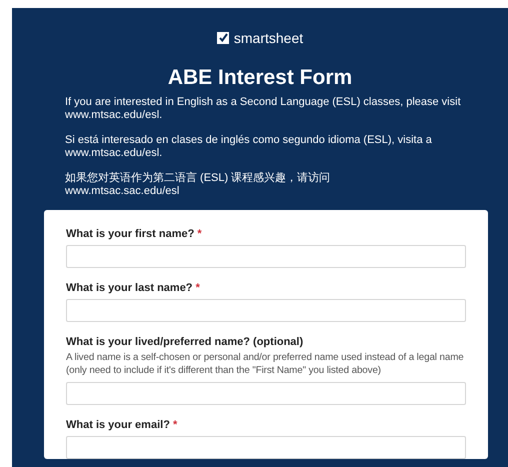 This screenshot has height=467, width=508. What do you see at coordinates (122, 425) in the screenshot?
I see `field-label: What is your email? *` at bounding box center [122, 425].